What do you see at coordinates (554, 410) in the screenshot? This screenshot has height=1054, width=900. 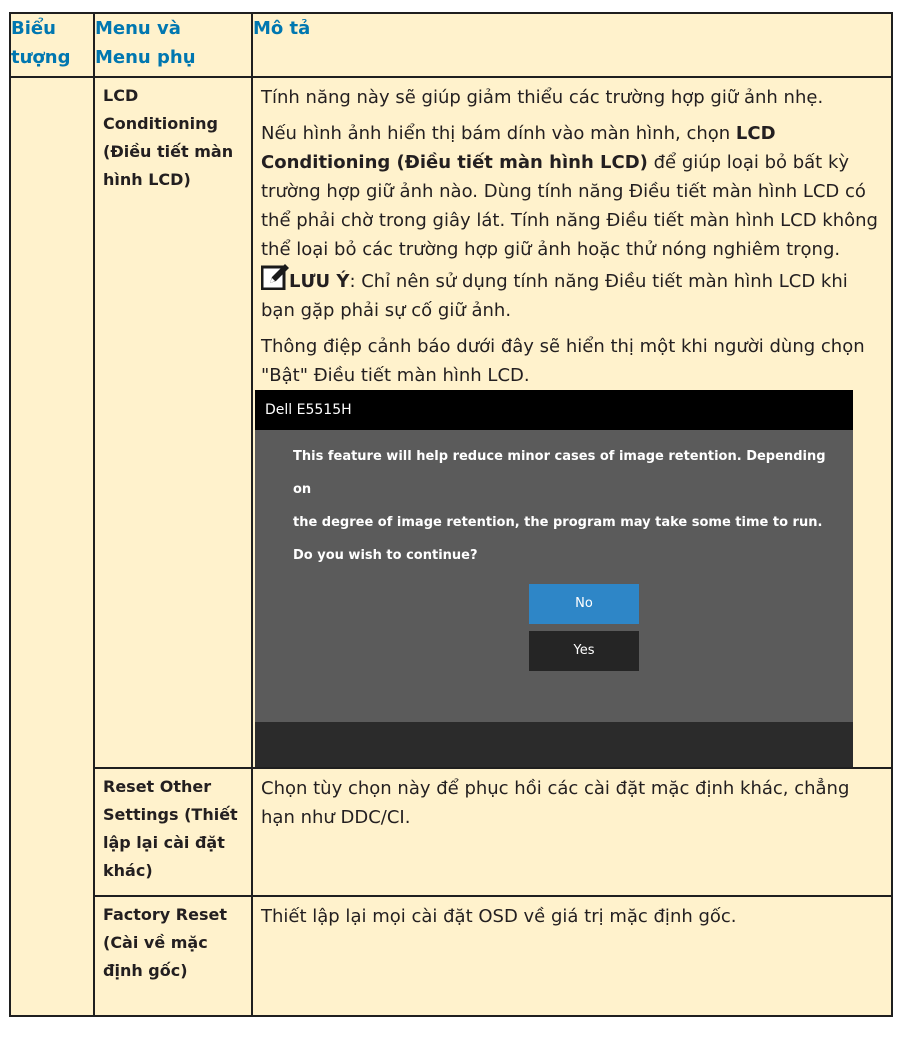 I see `osd-dialog-title: Dell E5515H` at bounding box center [554, 410].